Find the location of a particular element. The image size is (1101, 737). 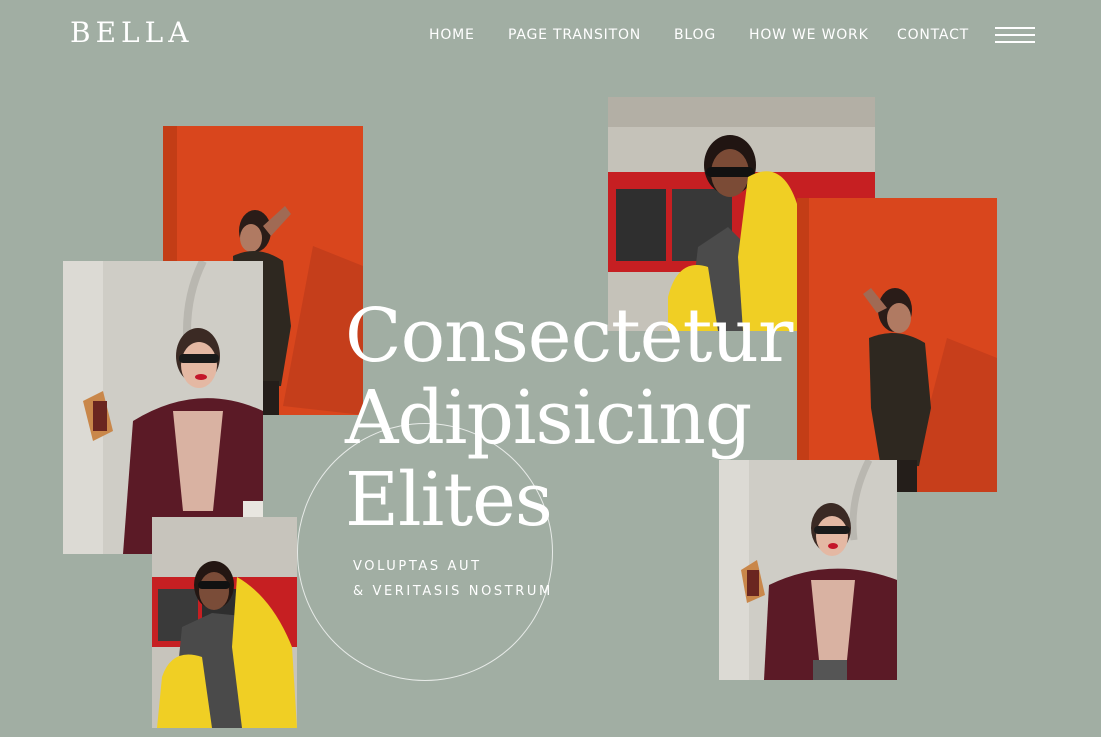

nav-item-blog: BLOG is located at coordinates (695, 35).